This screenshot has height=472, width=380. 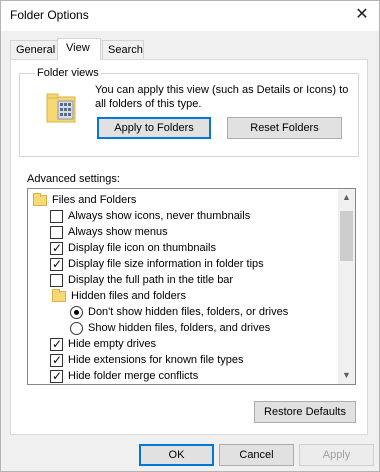 What do you see at coordinates (346, 286) in the screenshot?
I see `vertical-scrollbar: ▲ ▼` at bounding box center [346, 286].